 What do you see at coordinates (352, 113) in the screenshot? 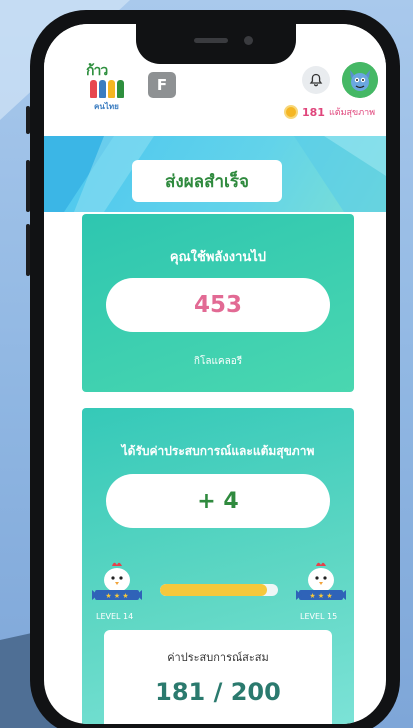
I see `points-label: แต้มสุขภาพ` at bounding box center [352, 113].